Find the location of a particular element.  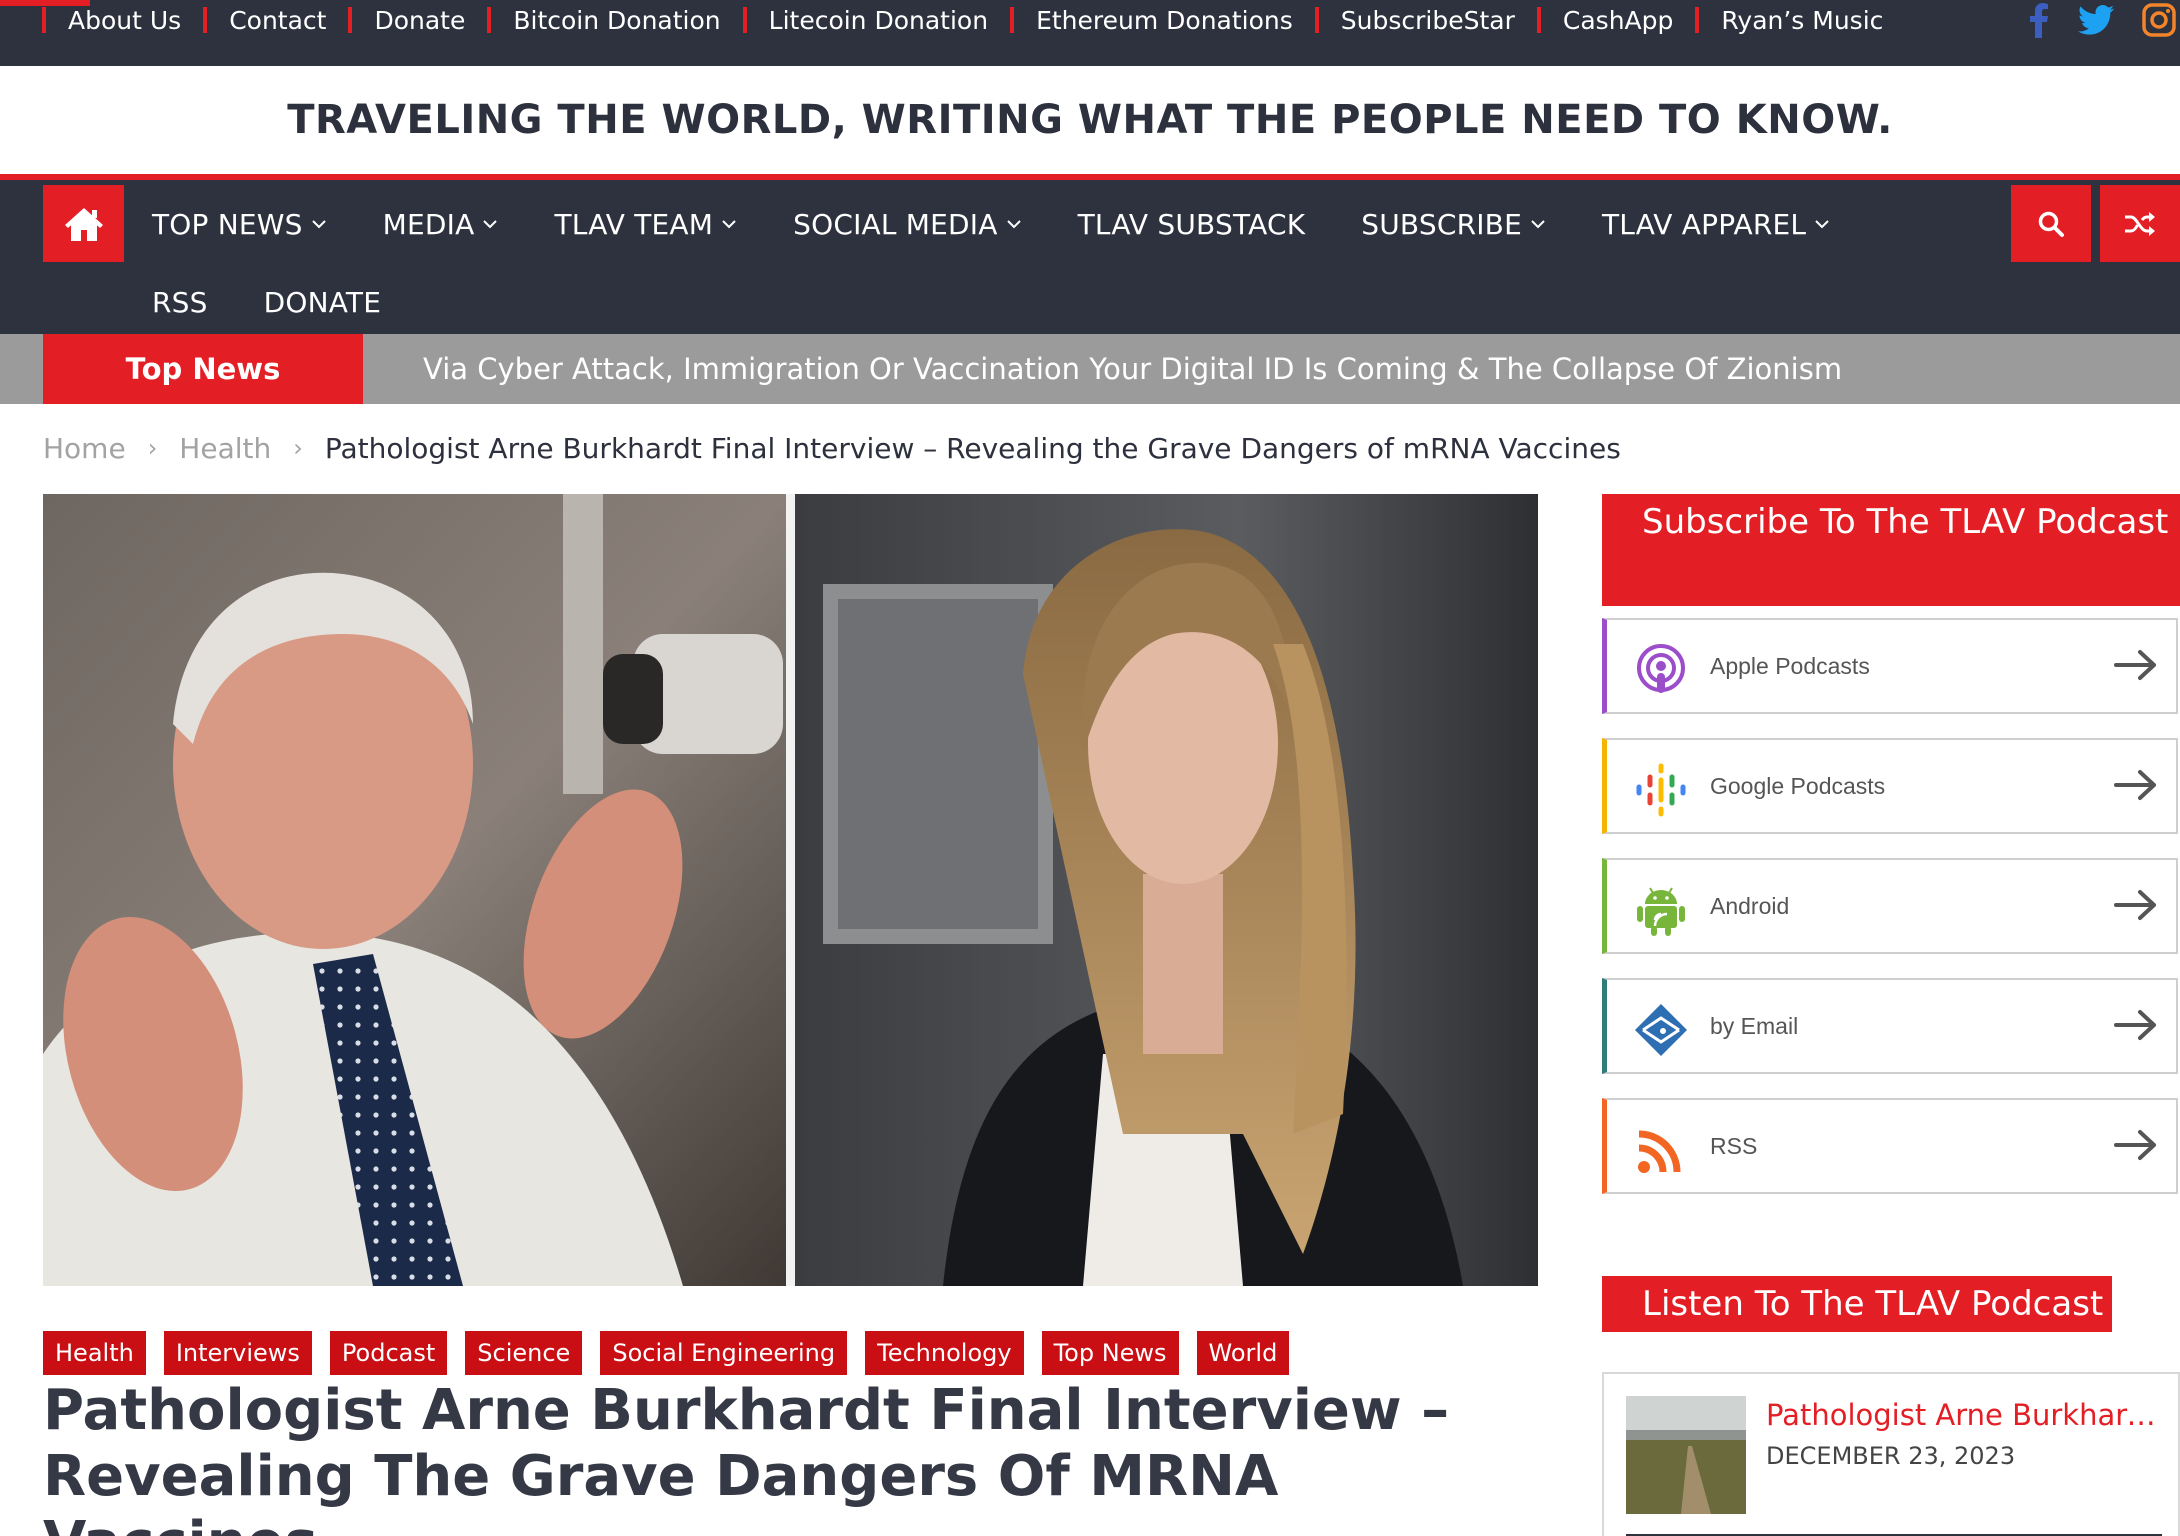

category-tag-social-engineering: Social Engineering is located at coordinates (724, 1353).